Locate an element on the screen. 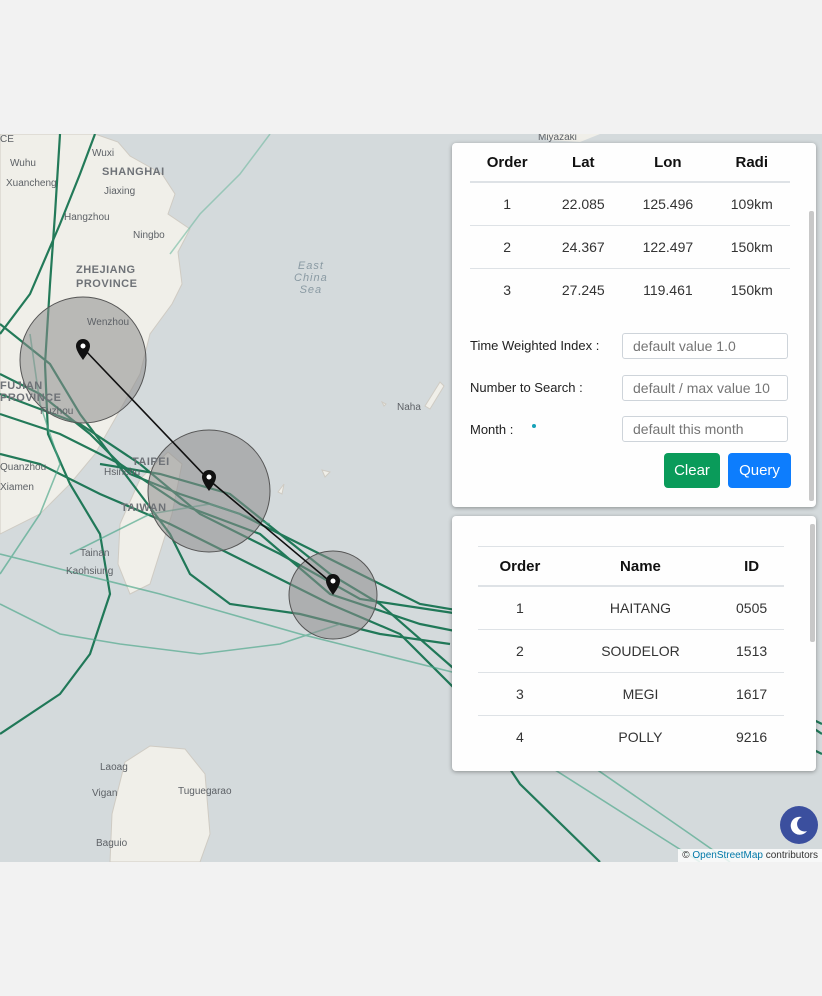 This screenshot has height=996, width=822. map-label: Xiamen is located at coordinates (17, 487).